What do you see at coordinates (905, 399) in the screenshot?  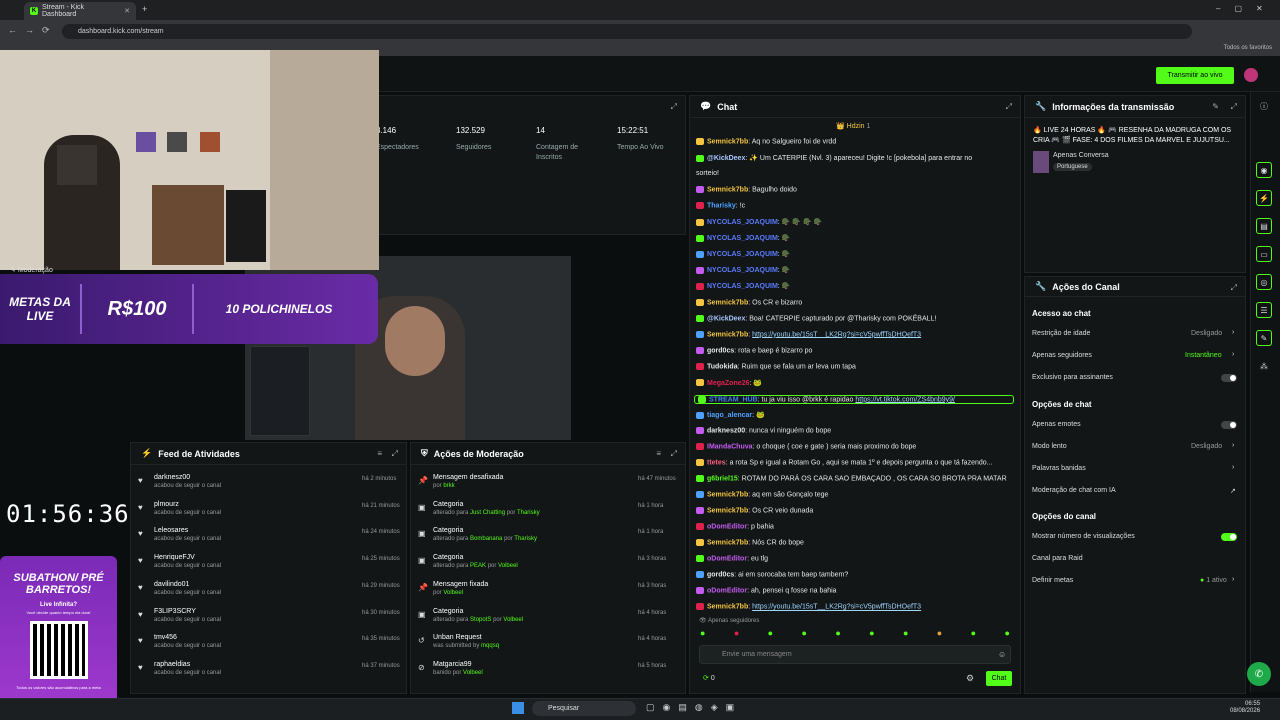 I see `chat-link: https://vt.tiktok.com/ZS4bnb9y9/` at bounding box center [905, 399].